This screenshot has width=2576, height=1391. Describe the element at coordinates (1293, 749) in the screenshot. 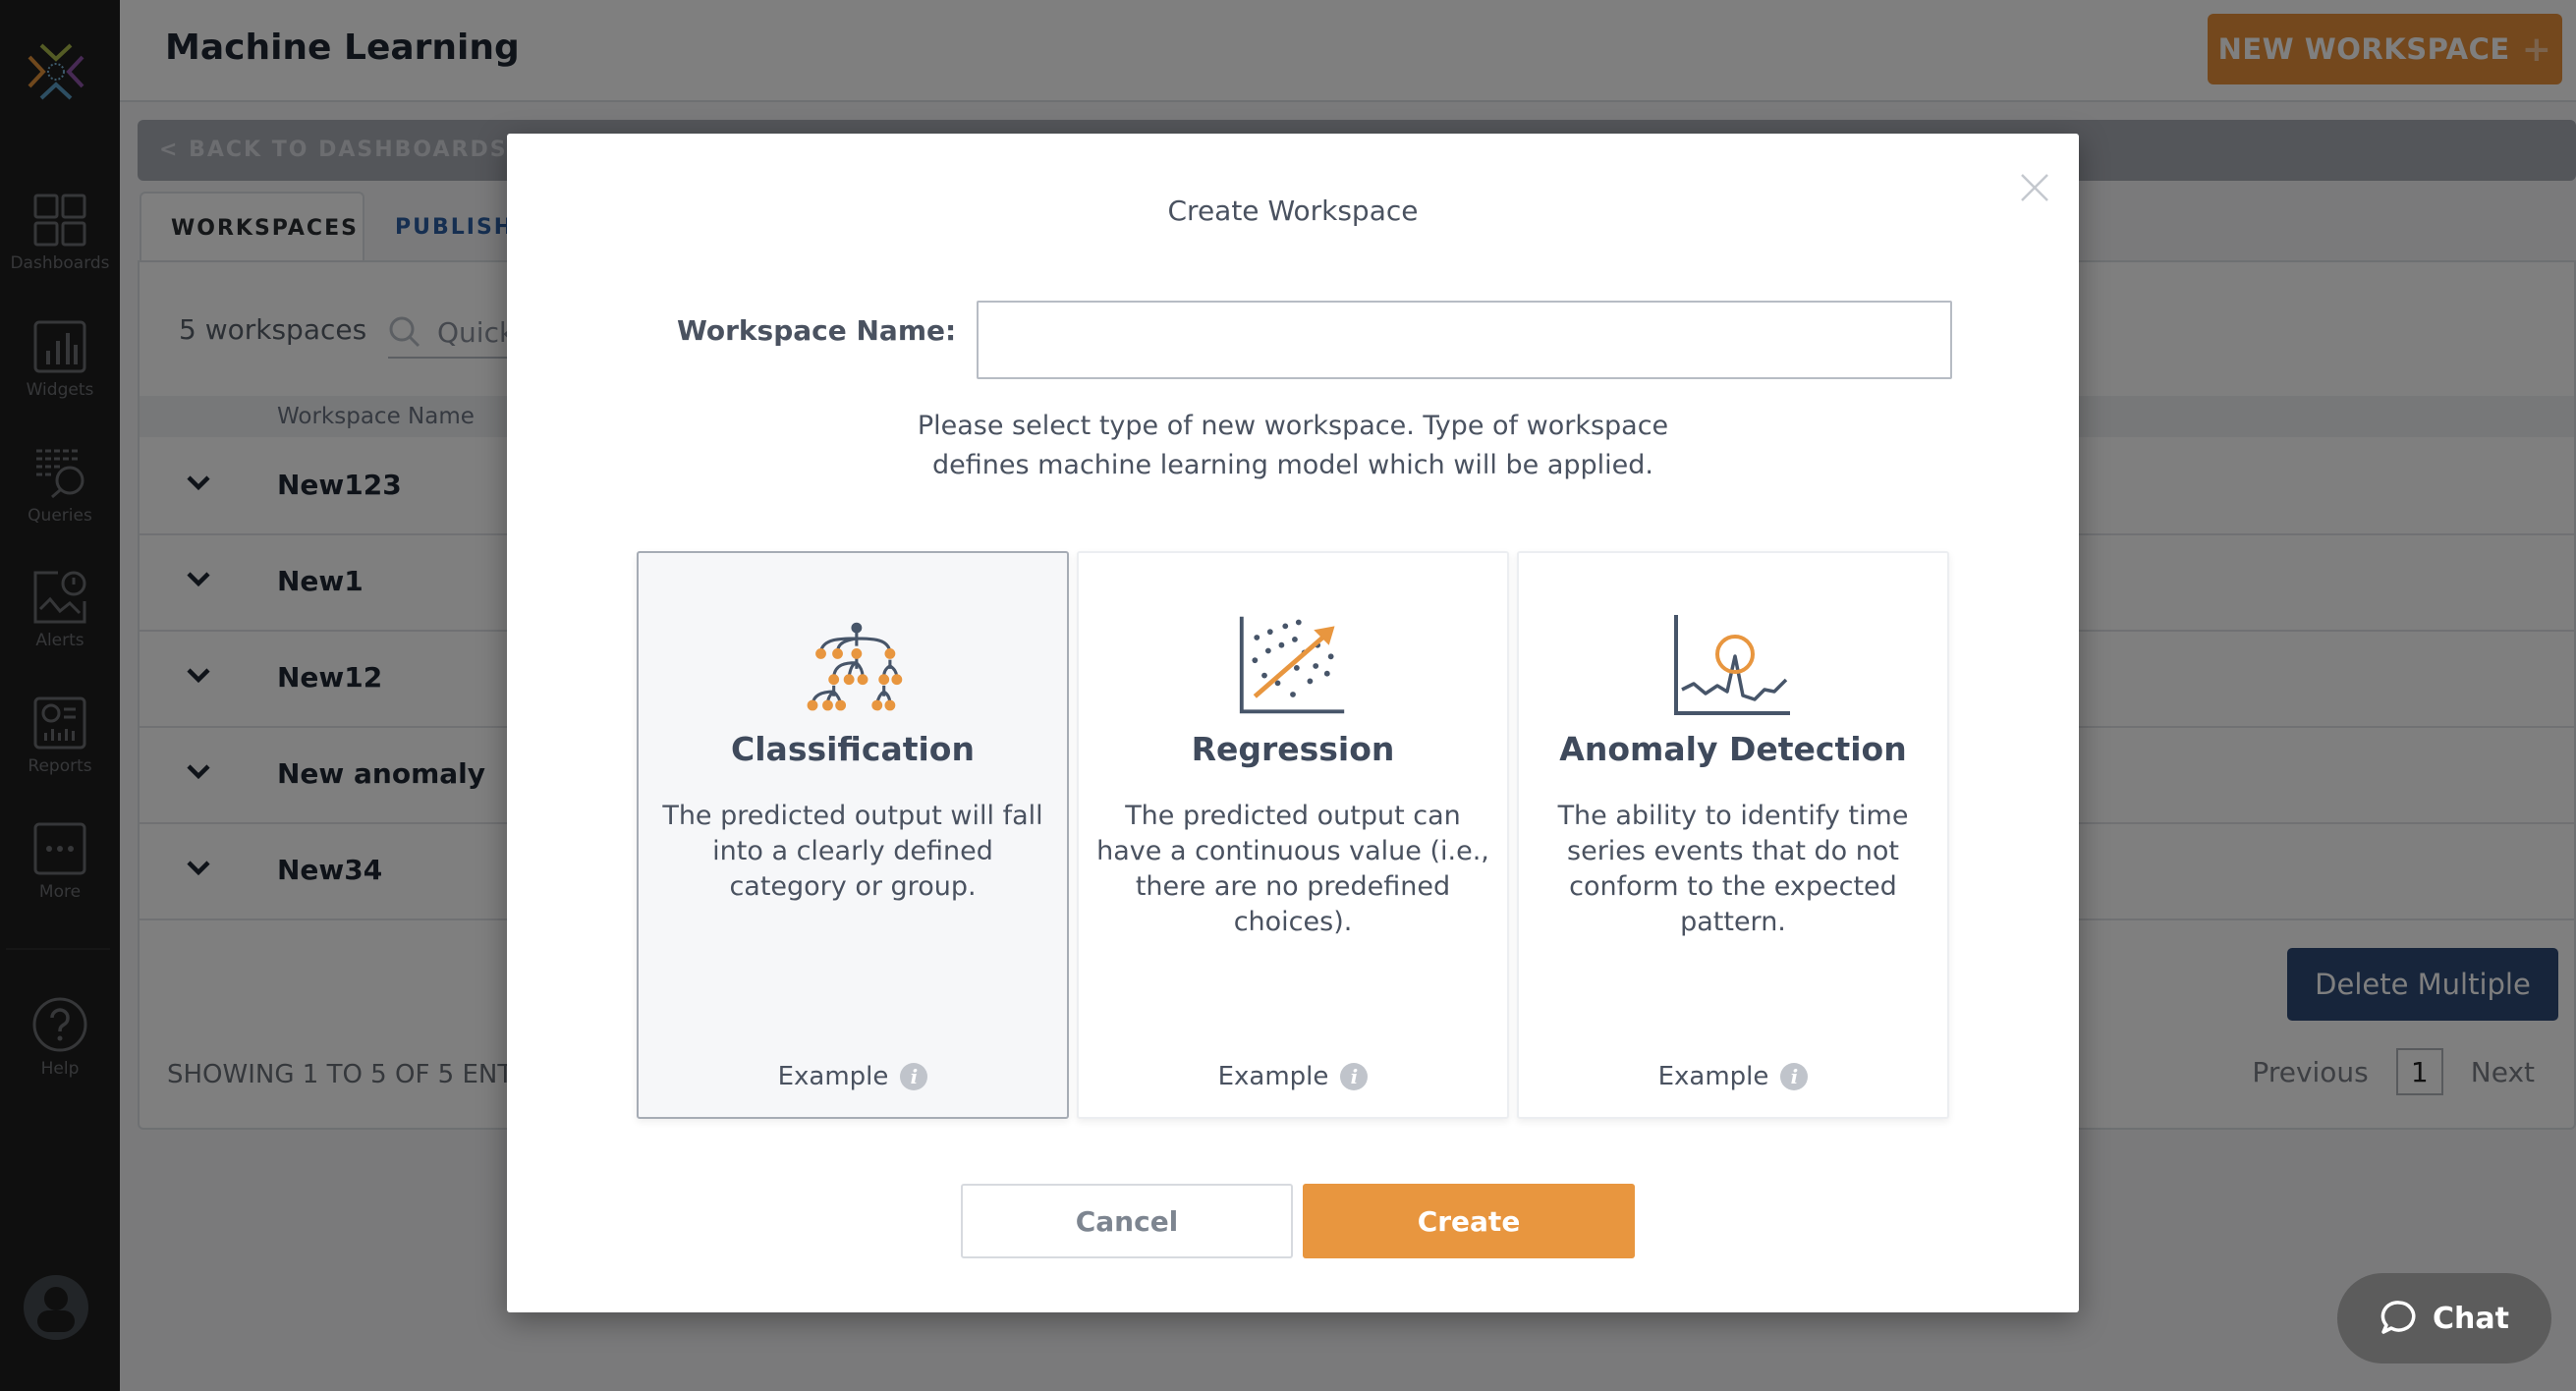

I see `card-title: Regression` at that location.